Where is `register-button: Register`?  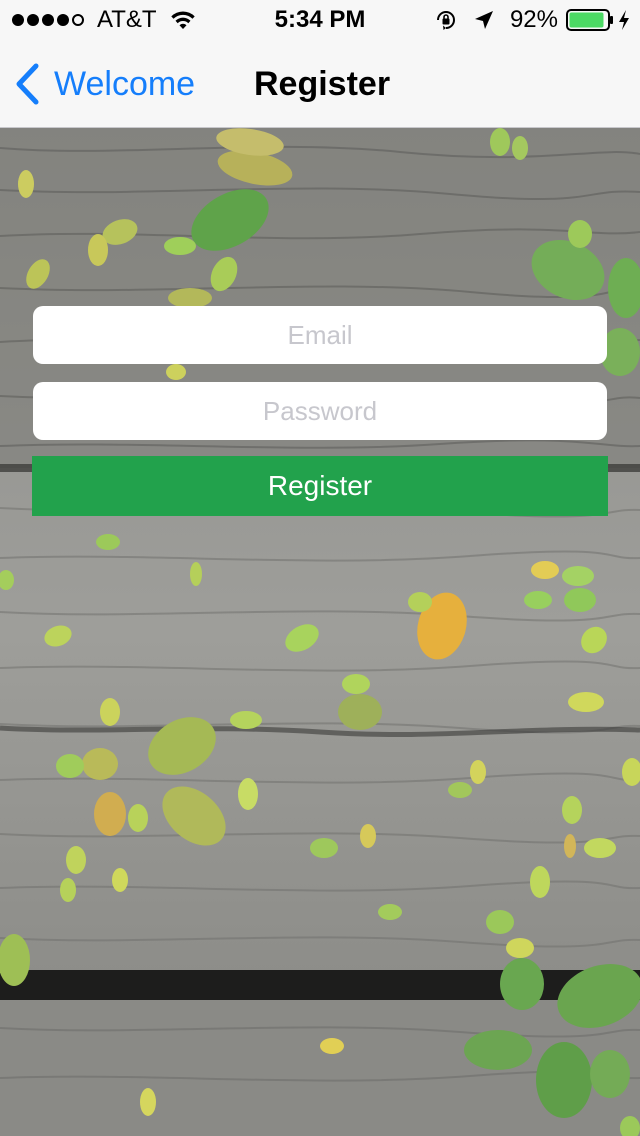 register-button: Register is located at coordinates (320, 486).